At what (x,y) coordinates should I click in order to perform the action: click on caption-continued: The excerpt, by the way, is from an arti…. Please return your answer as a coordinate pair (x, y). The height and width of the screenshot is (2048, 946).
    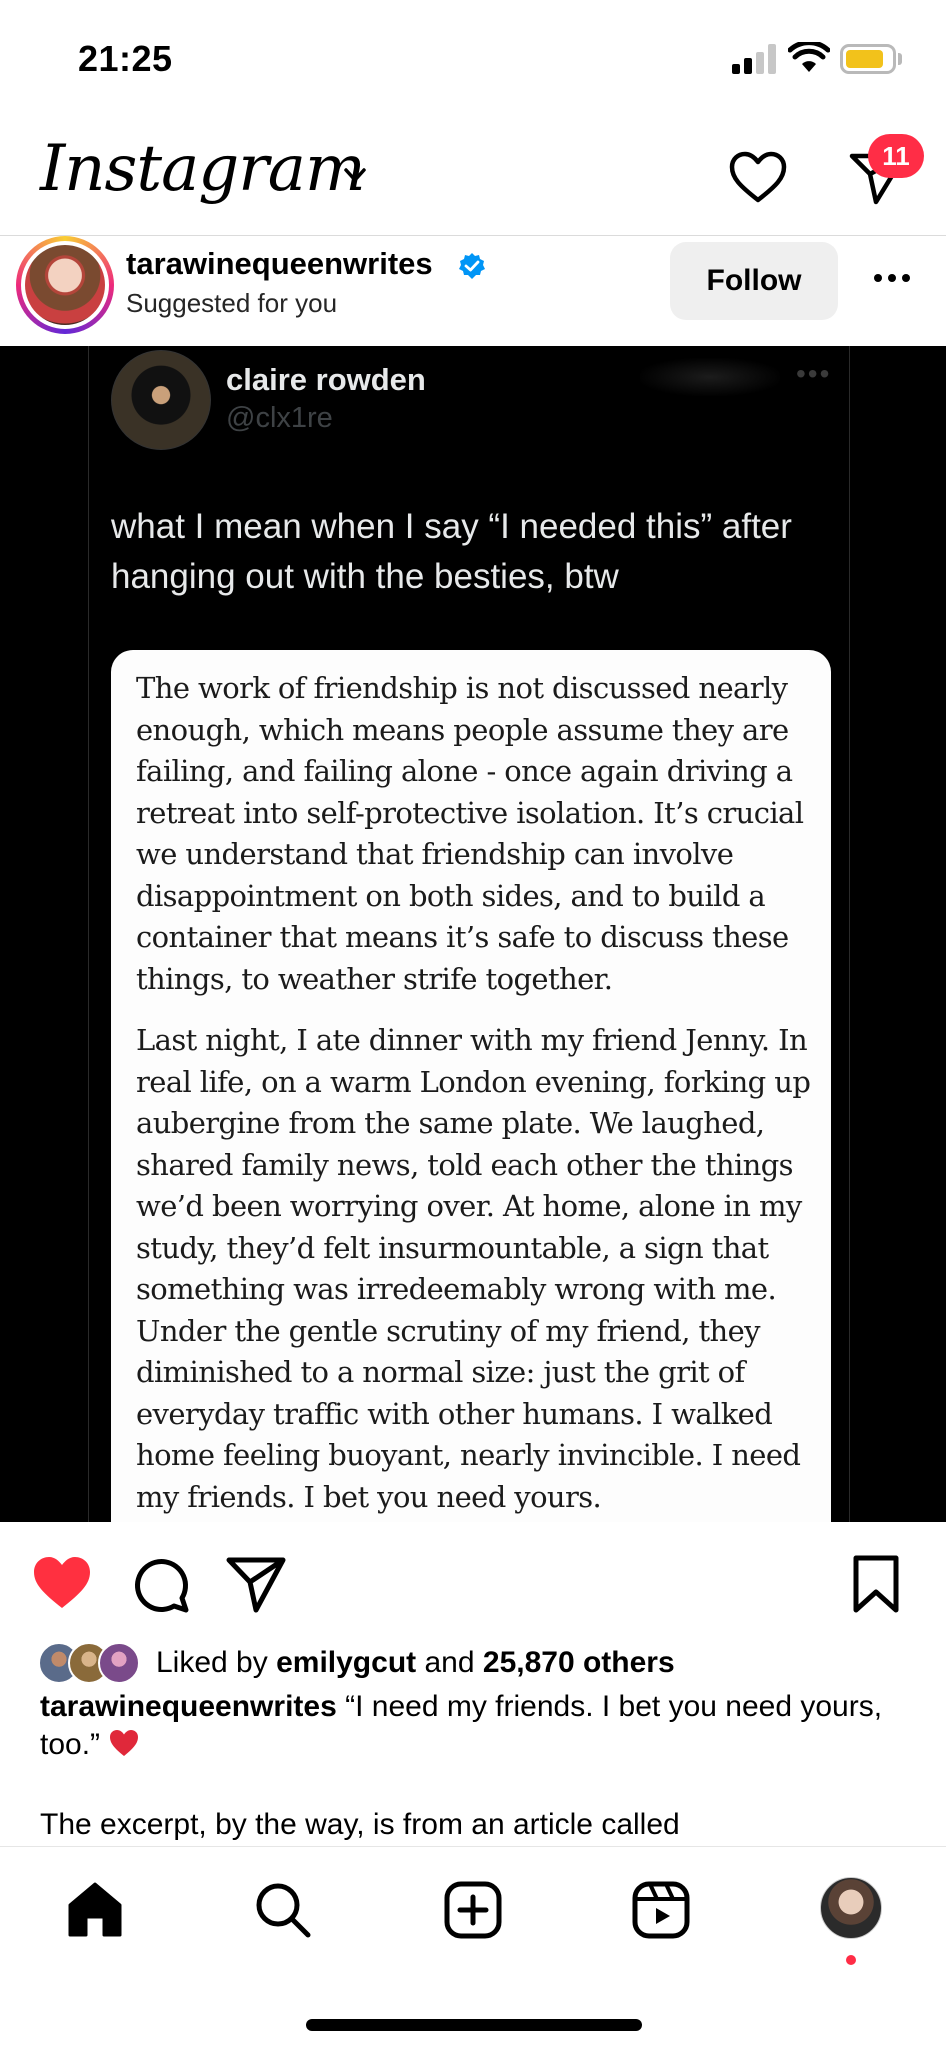
    Looking at the image, I should click on (470, 1825).